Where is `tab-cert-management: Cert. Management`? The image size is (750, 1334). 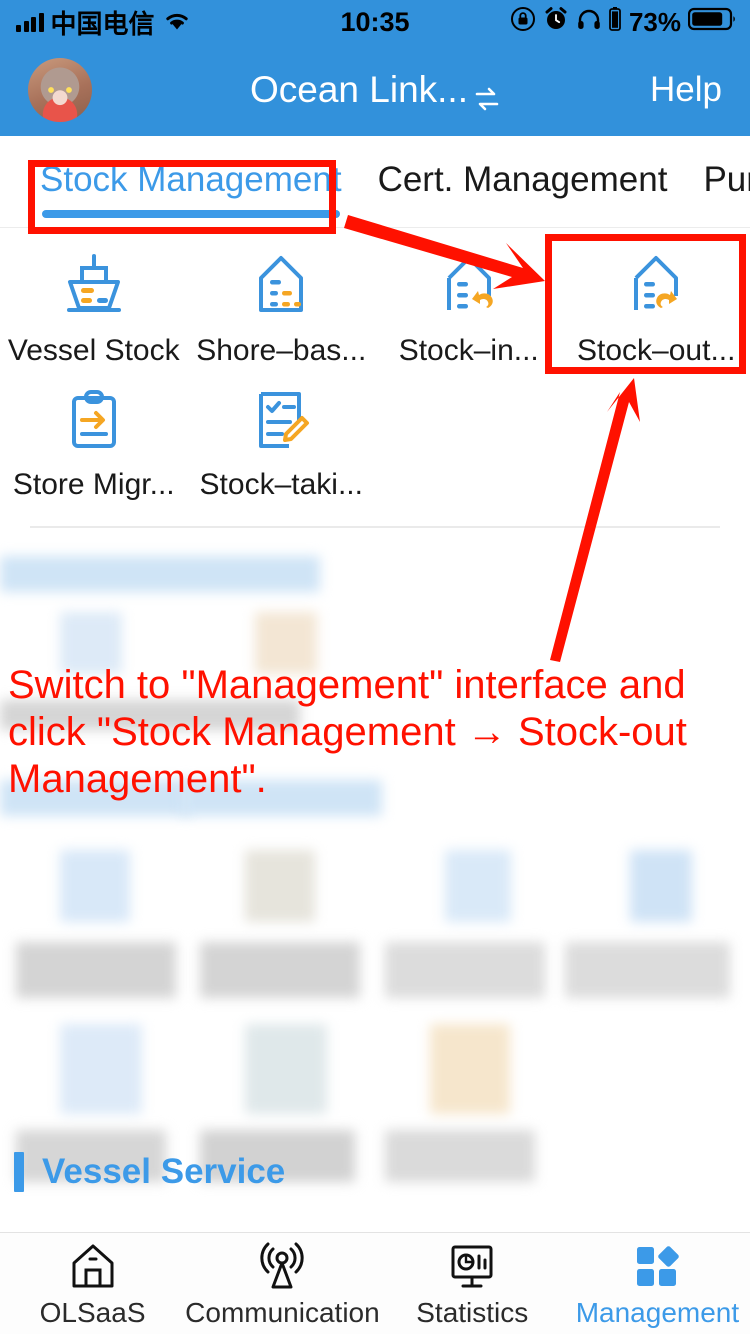 tab-cert-management: Cert. Management is located at coordinates (523, 182).